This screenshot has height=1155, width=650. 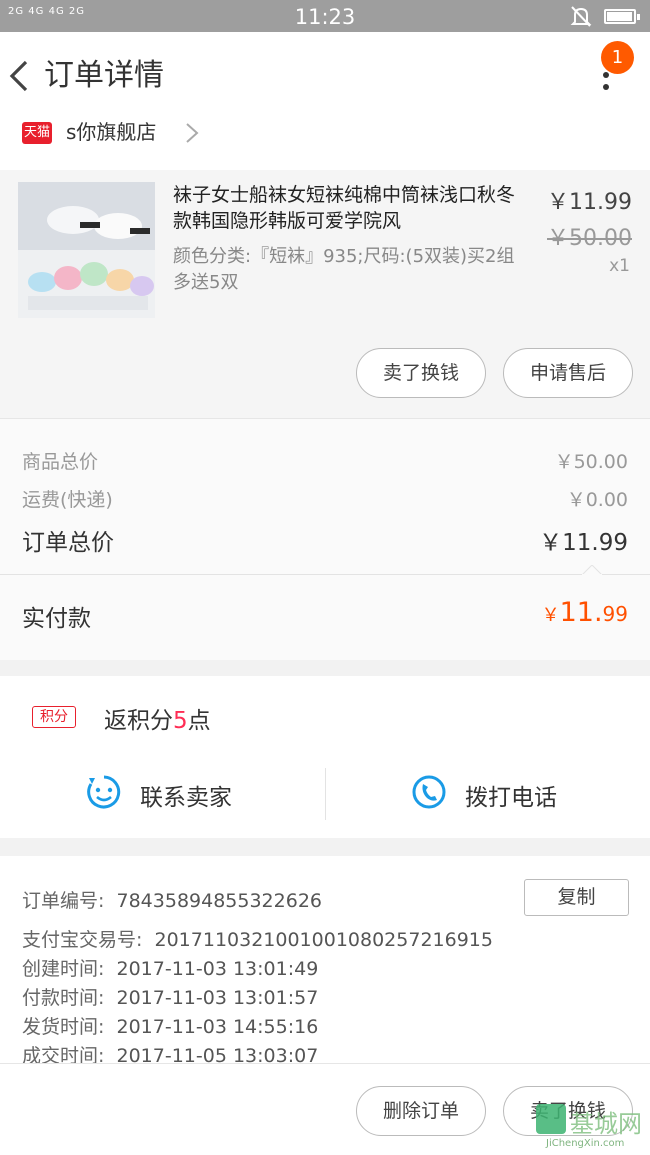 What do you see at coordinates (86, 250) in the screenshot?
I see `product-thumbnail` at bounding box center [86, 250].